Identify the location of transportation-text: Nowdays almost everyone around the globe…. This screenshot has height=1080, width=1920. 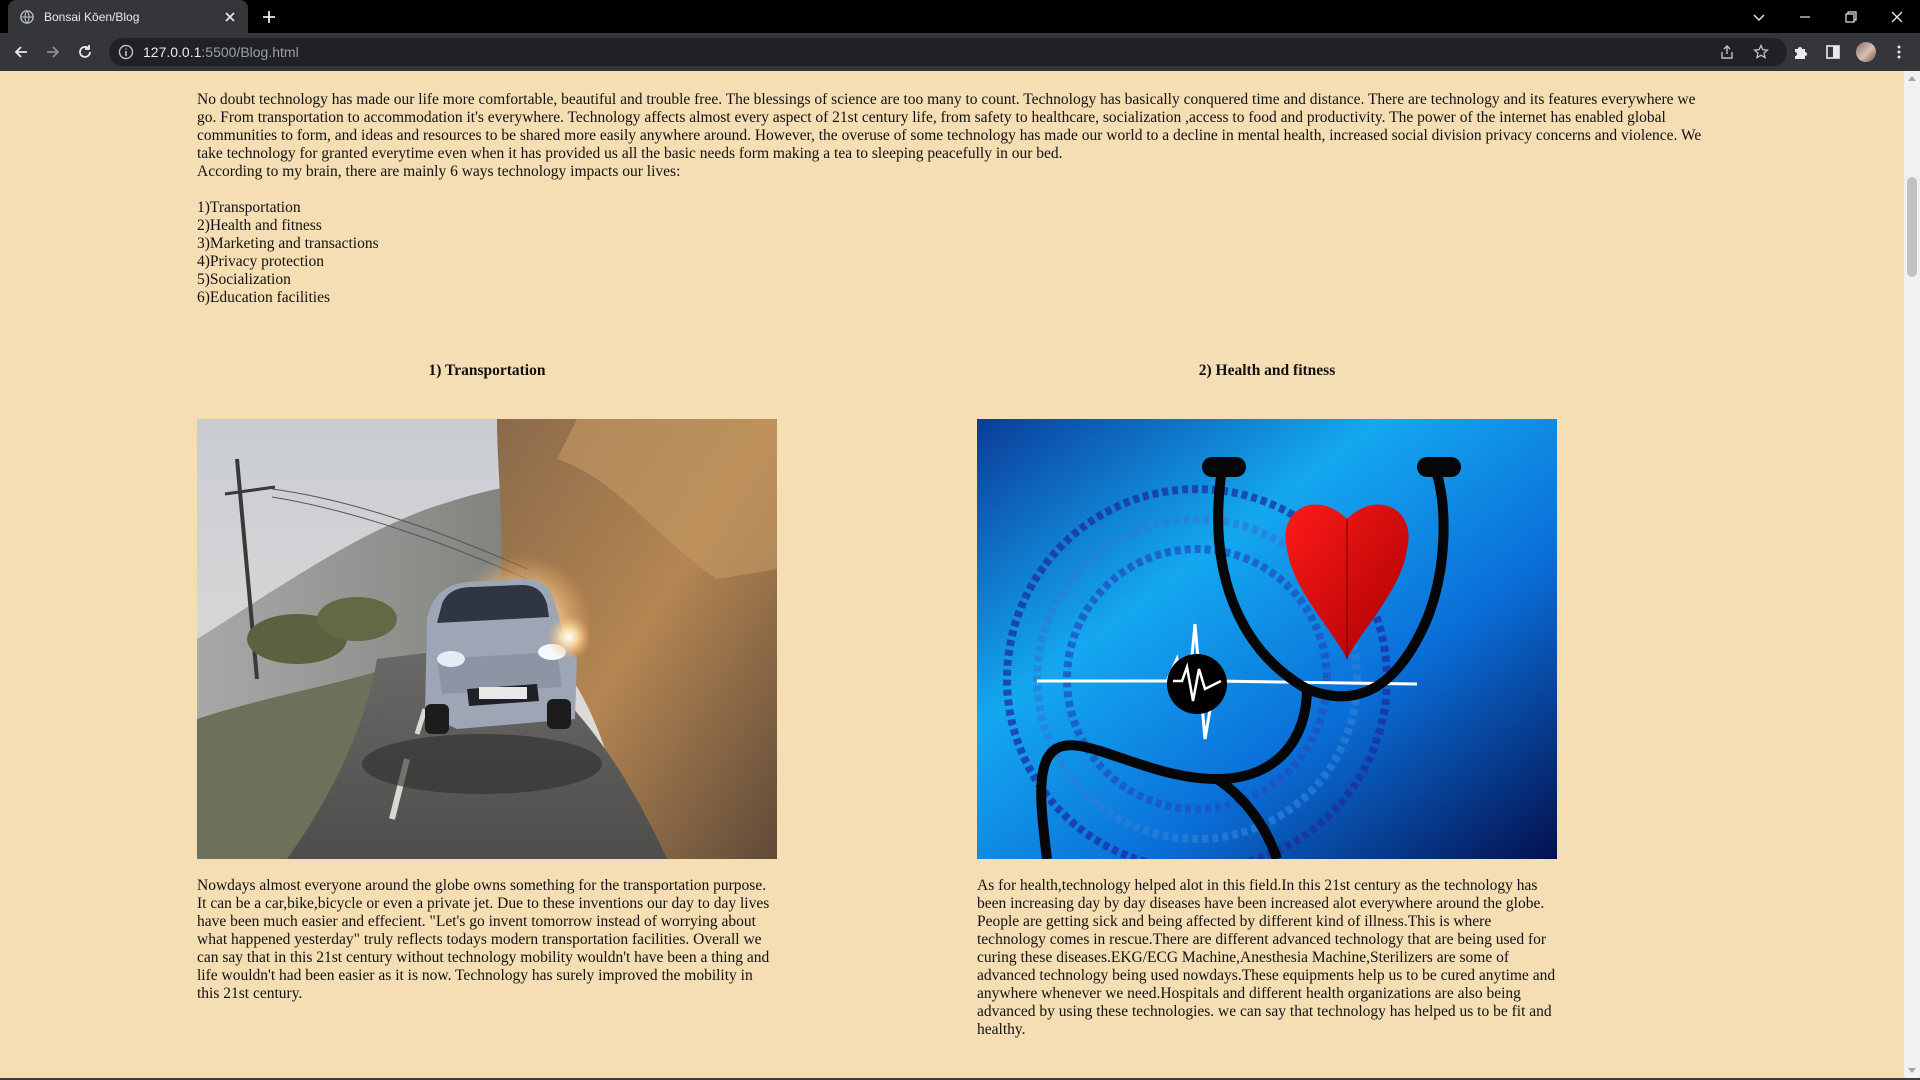
(483, 939).